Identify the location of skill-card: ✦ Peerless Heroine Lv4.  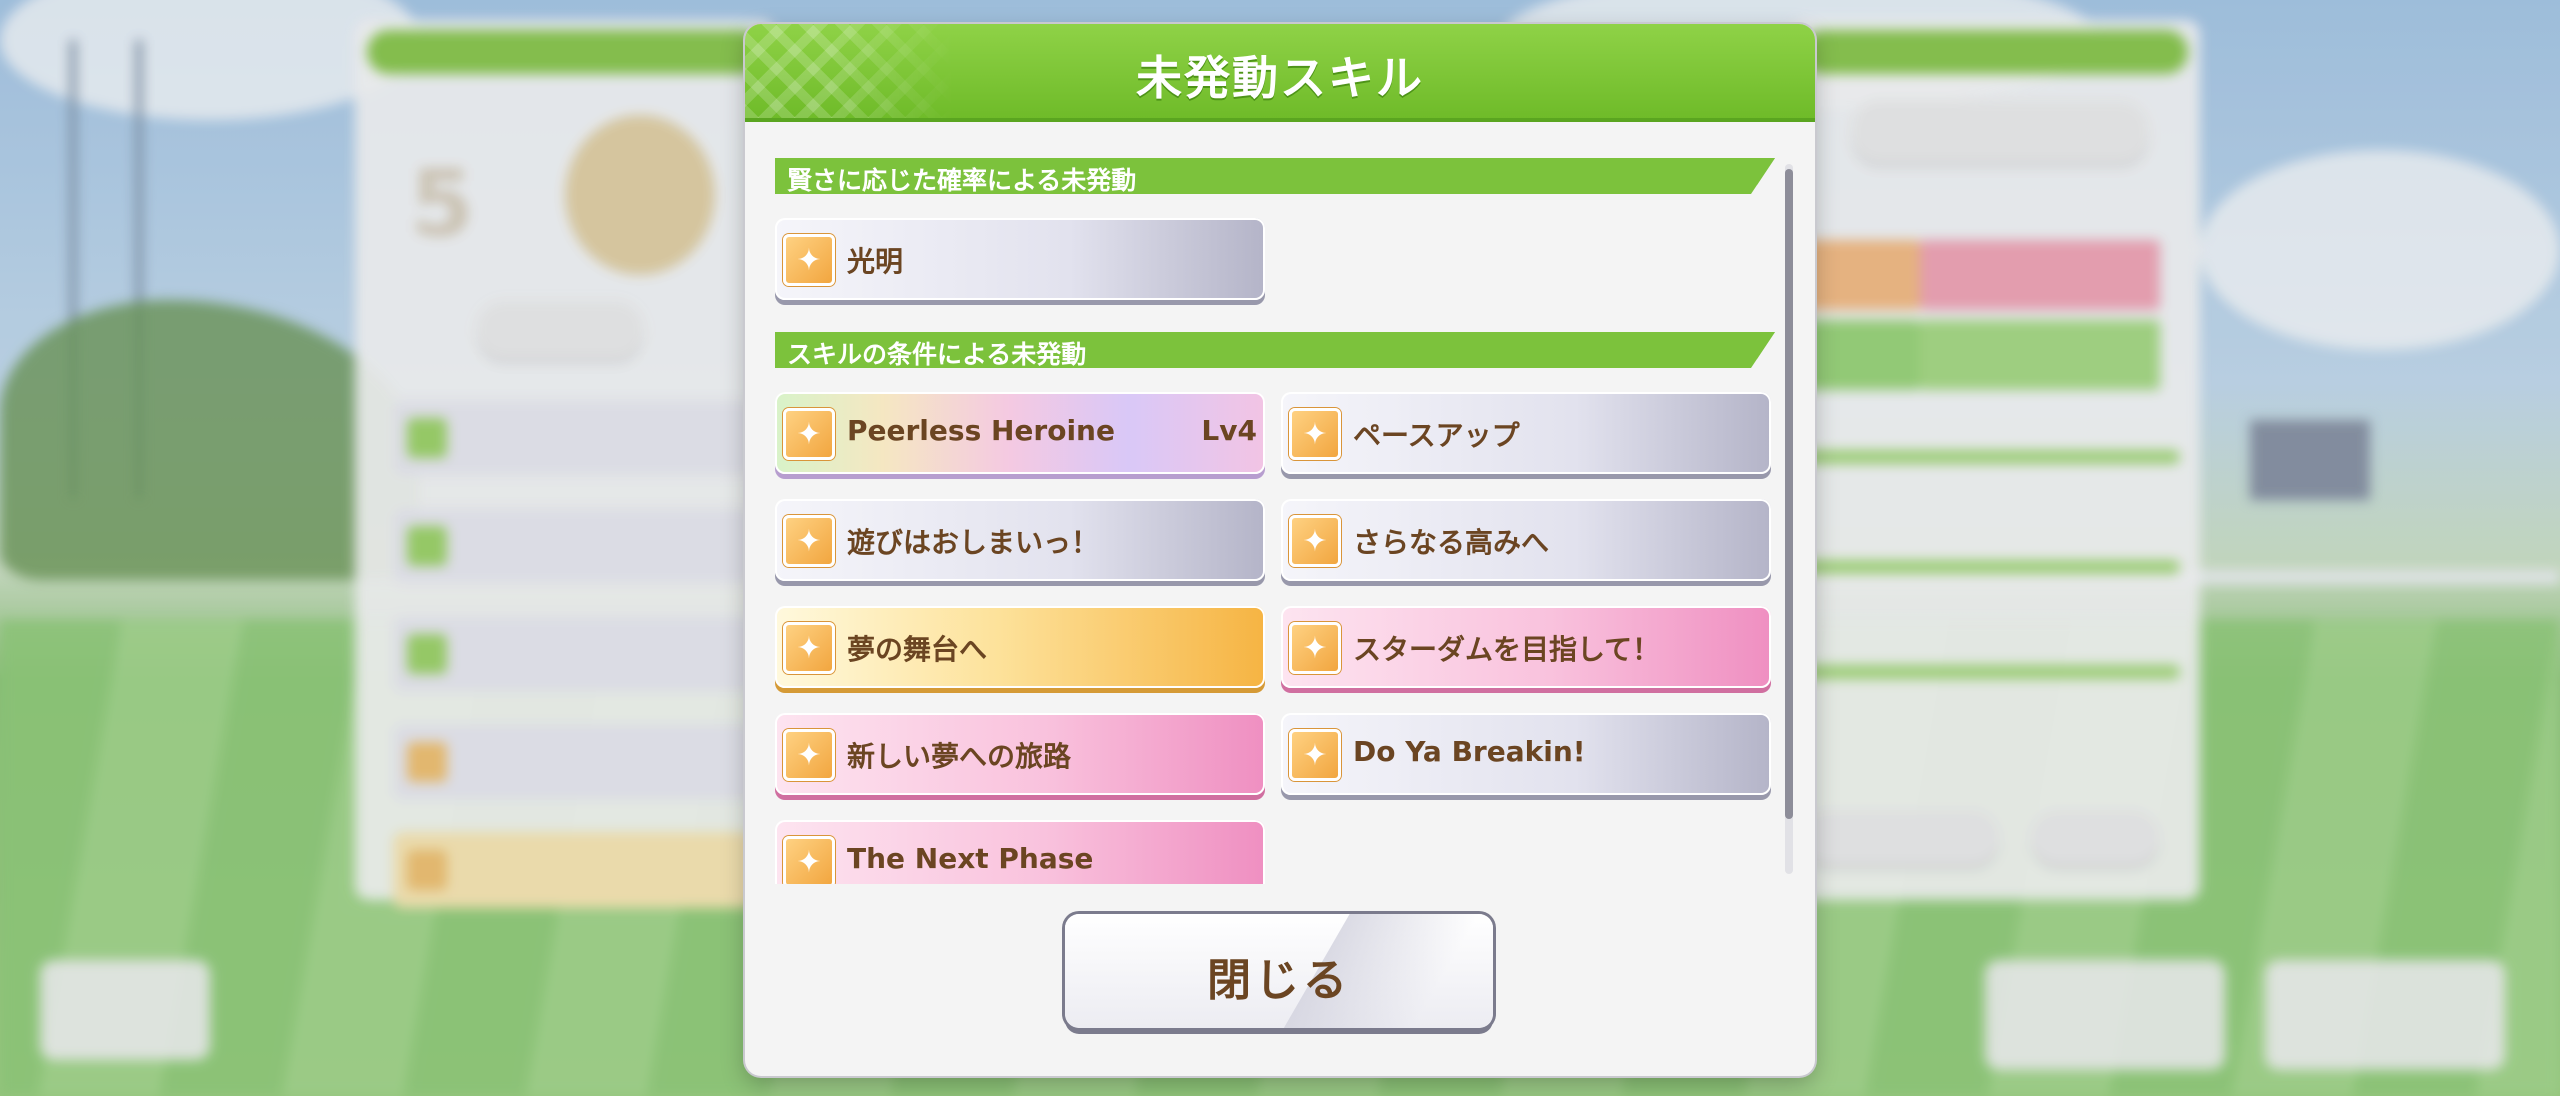
(1020, 433).